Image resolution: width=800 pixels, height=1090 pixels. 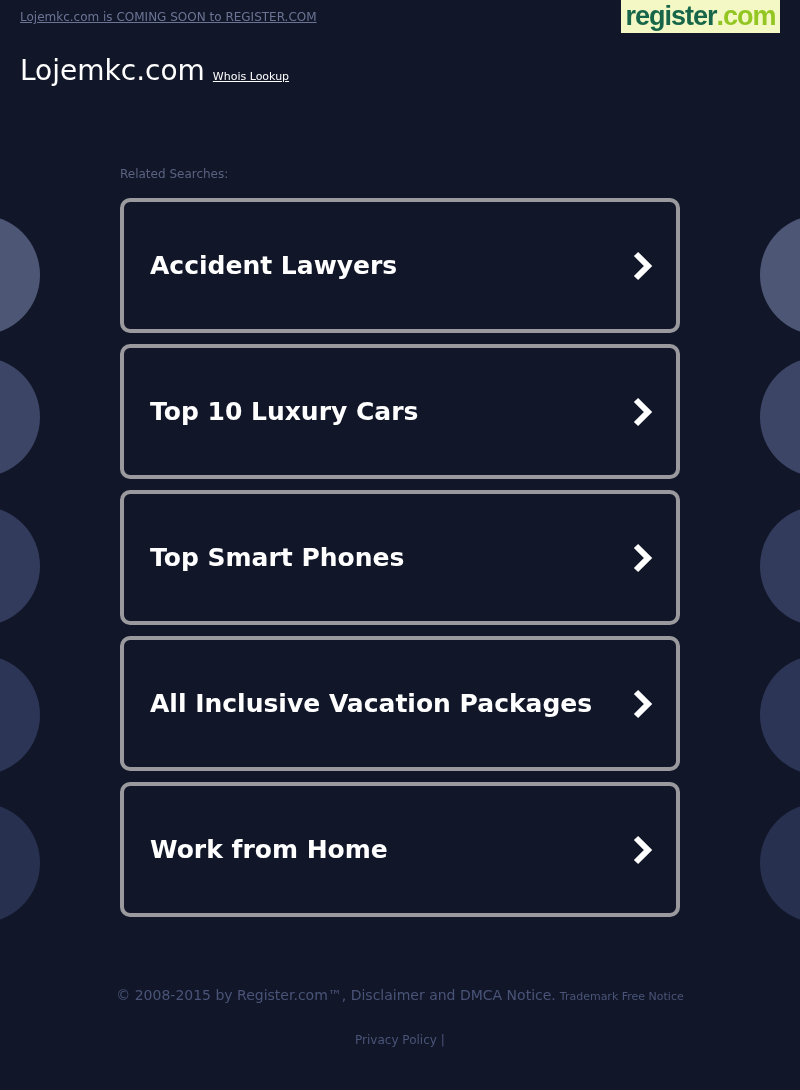 I want to click on whois-link: Whois Lookup, so click(x=251, y=76).